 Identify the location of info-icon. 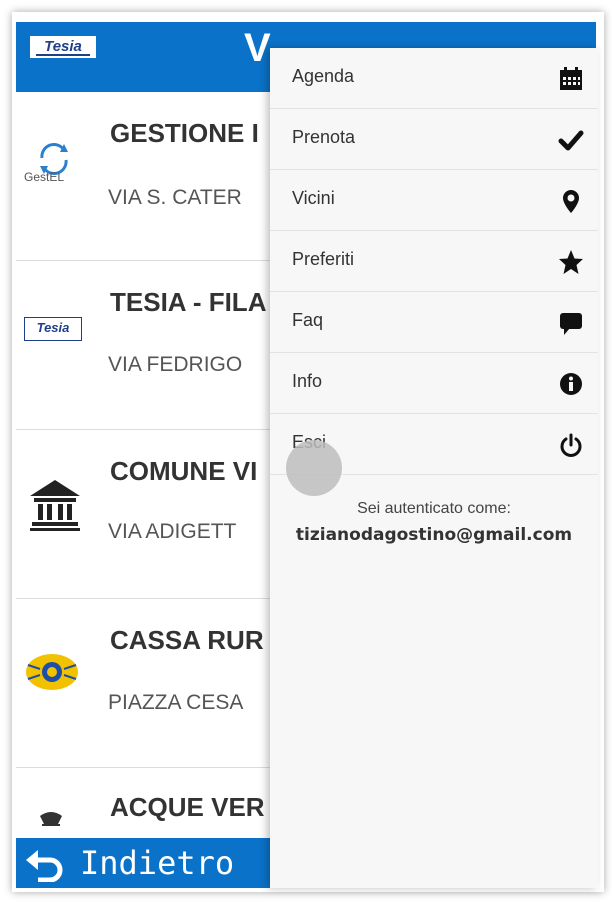
(571, 384).